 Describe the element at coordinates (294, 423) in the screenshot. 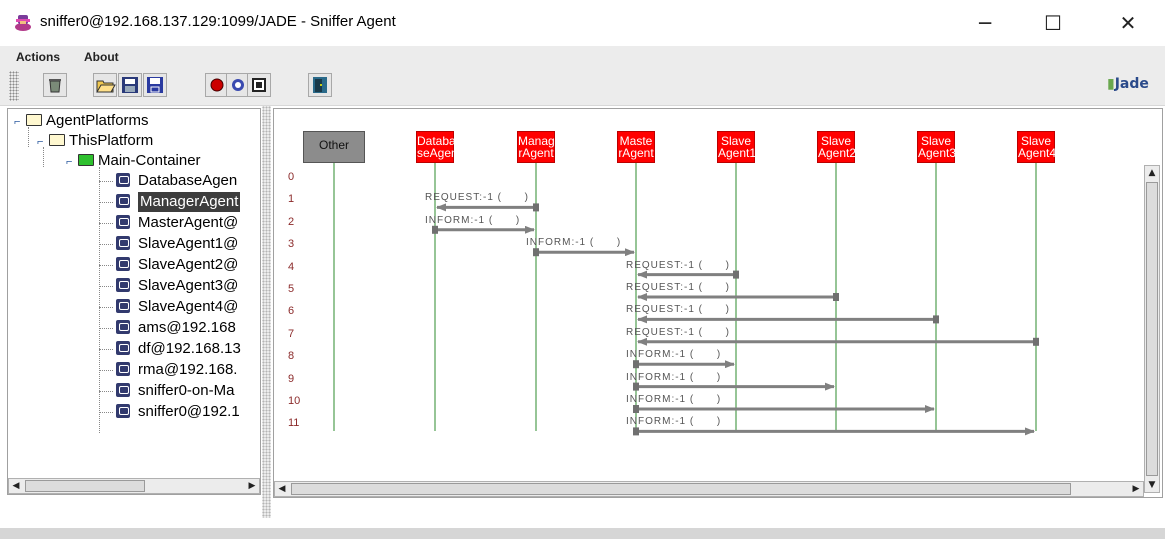

I see `row-number: 11` at that location.